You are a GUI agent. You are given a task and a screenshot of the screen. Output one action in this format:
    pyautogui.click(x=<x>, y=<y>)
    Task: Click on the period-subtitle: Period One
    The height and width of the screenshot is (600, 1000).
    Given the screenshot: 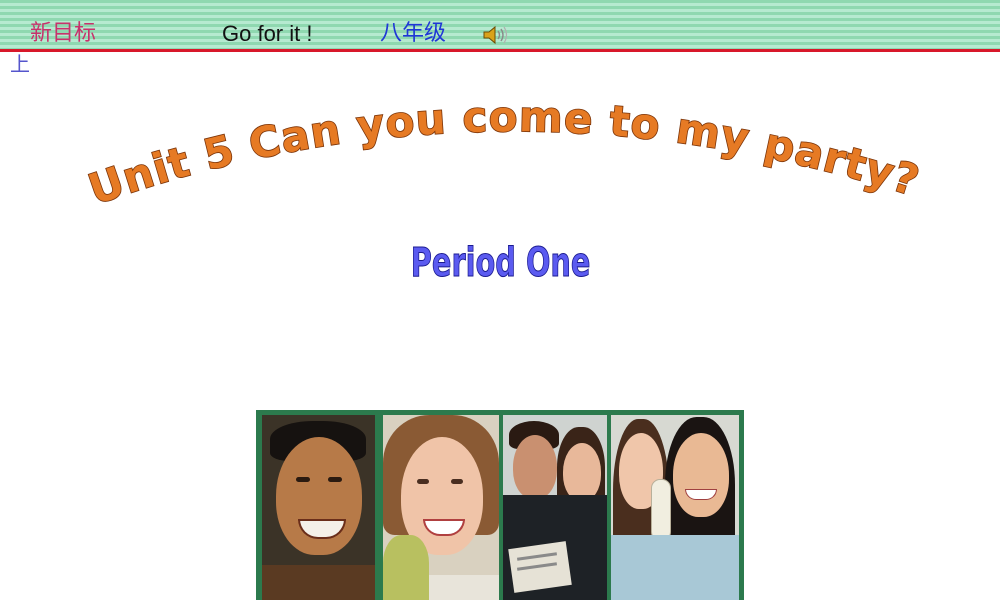 What is the action you would take?
    pyautogui.click(x=500, y=263)
    